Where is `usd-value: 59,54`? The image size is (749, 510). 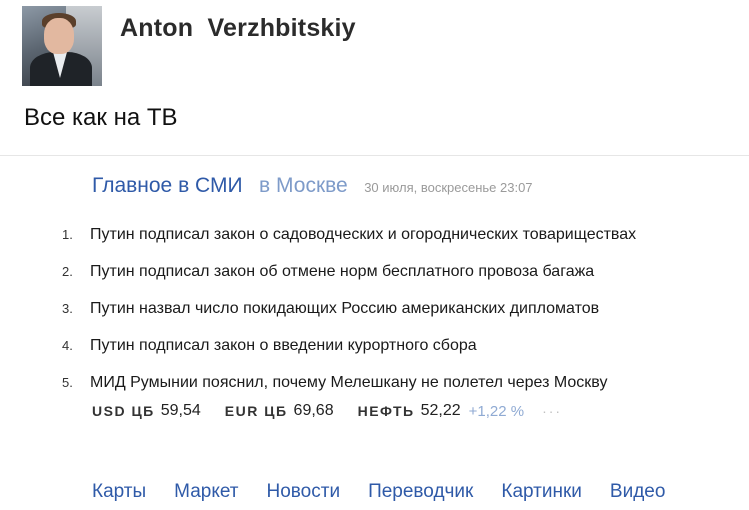 usd-value: 59,54 is located at coordinates (181, 411).